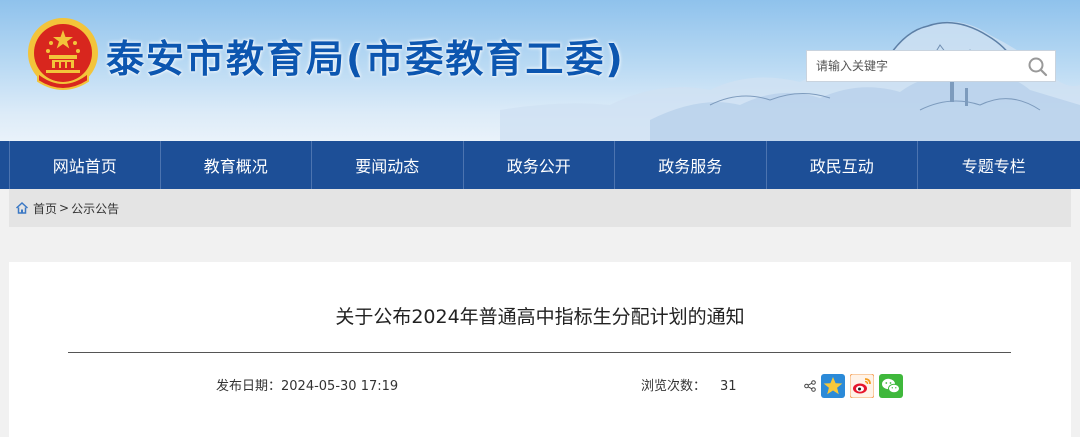 The width and height of the screenshot is (1080, 437). Describe the element at coordinates (95, 208) in the screenshot. I see `breadcrumb-current-link: 公示公告` at that location.